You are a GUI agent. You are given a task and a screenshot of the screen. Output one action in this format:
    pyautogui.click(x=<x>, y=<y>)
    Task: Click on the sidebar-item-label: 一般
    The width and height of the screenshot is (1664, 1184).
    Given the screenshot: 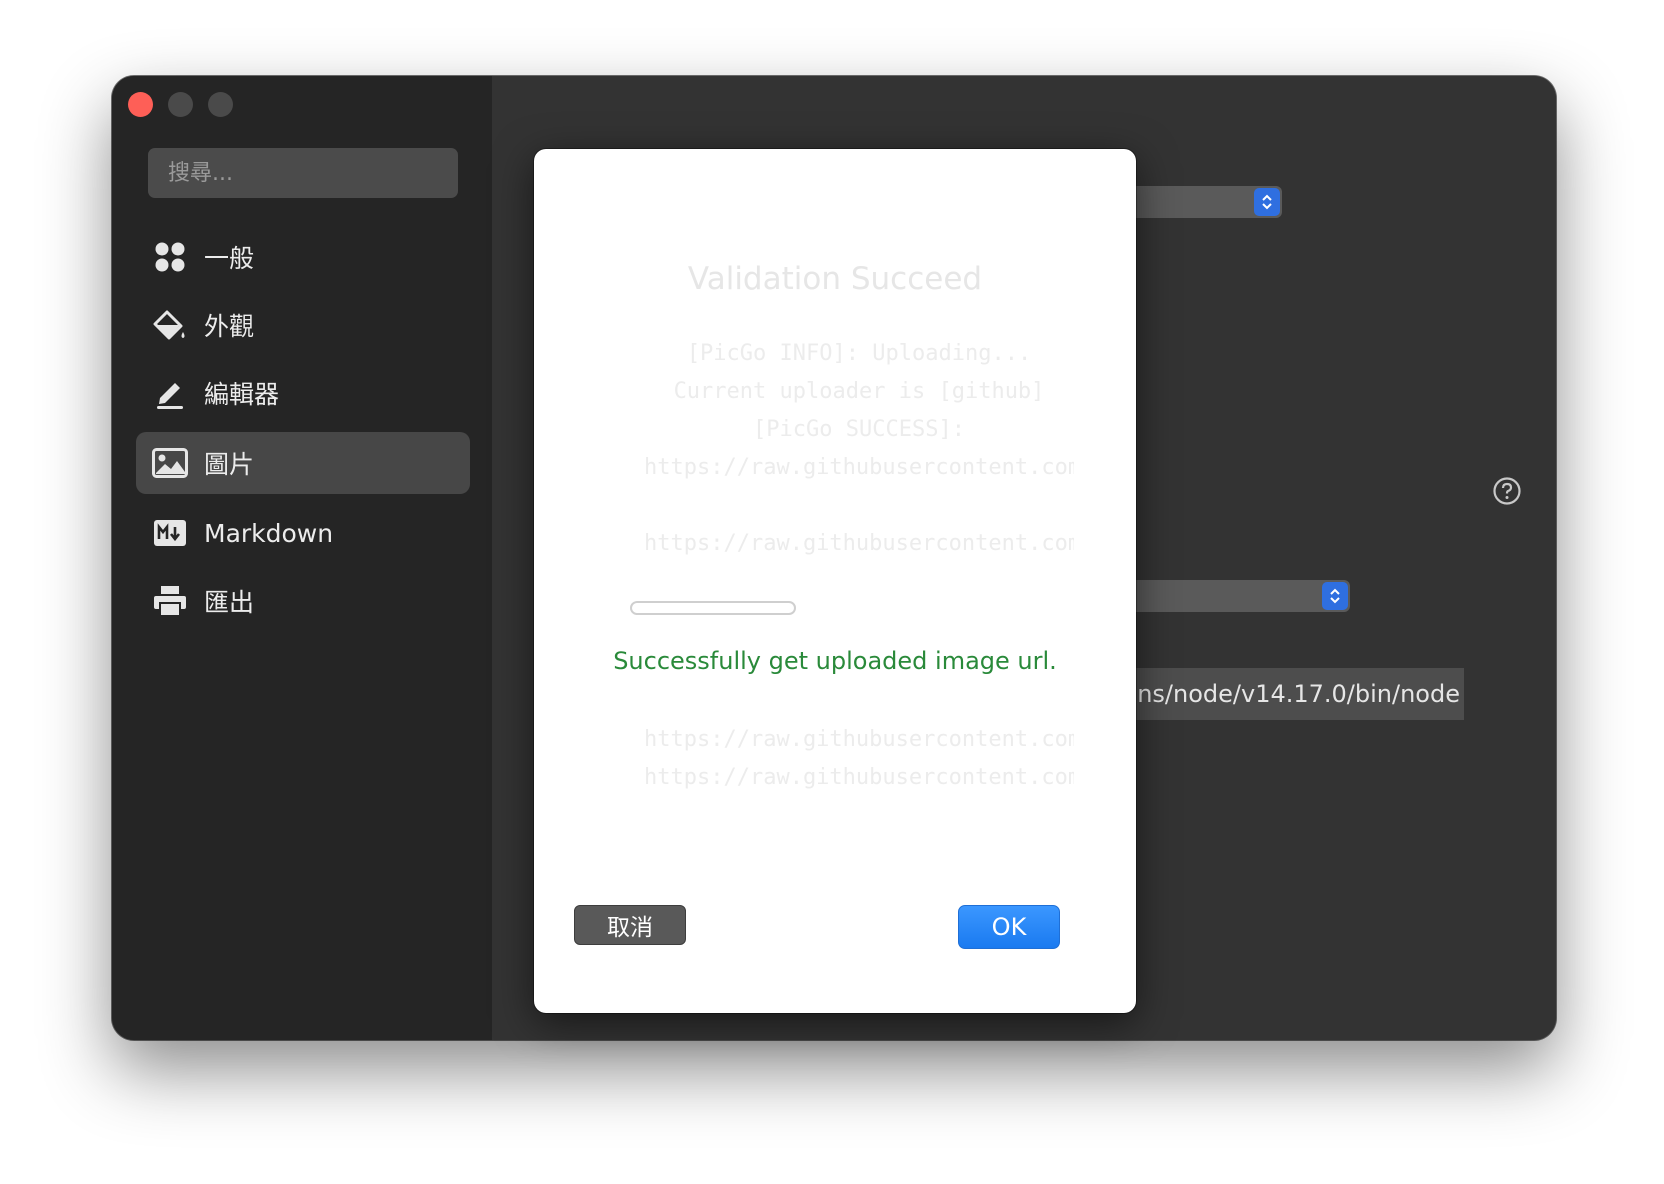 What is the action you would take?
    pyautogui.click(x=229, y=258)
    